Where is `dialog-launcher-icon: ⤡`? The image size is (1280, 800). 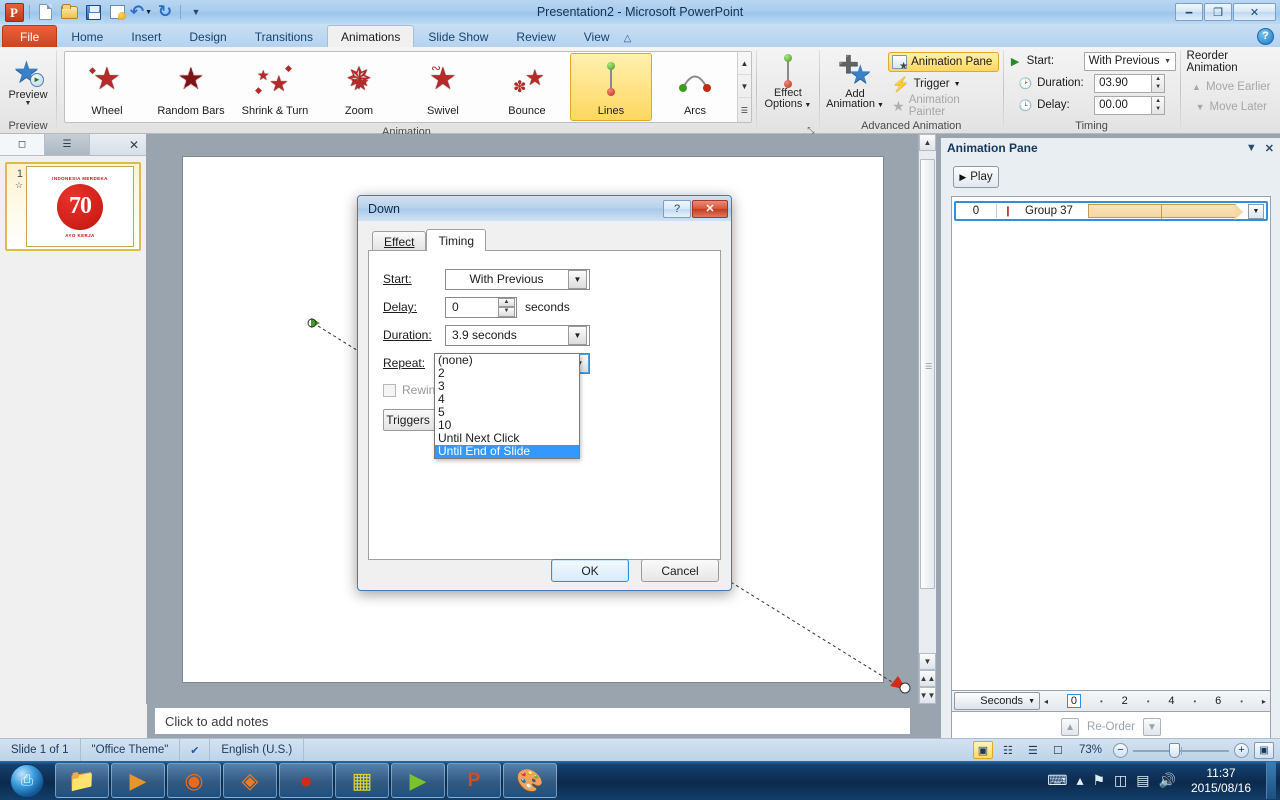
dialog-launcher-icon: ⤡ is located at coordinates (811, 129).